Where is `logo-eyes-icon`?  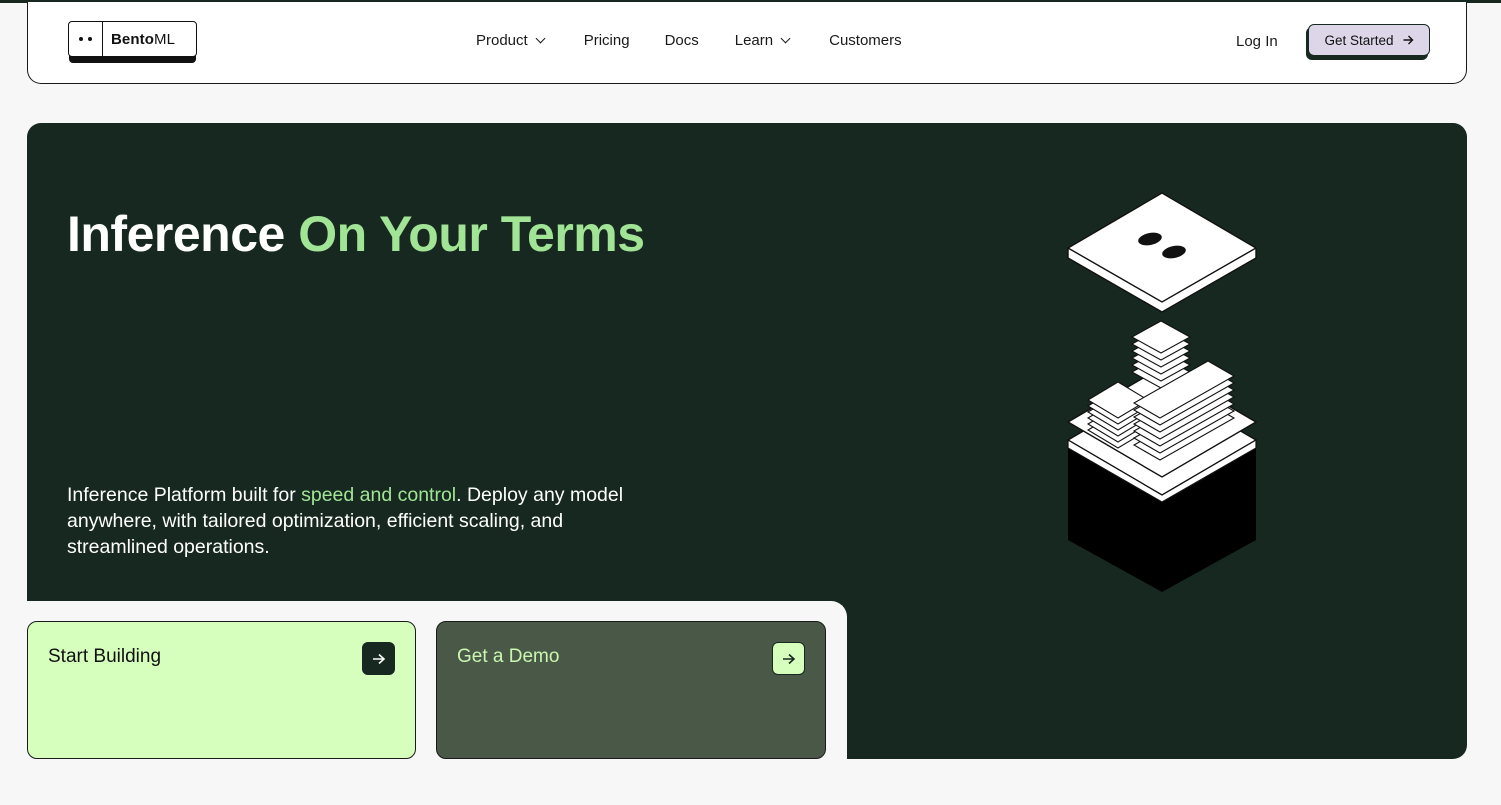 logo-eyes-icon is located at coordinates (86, 39).